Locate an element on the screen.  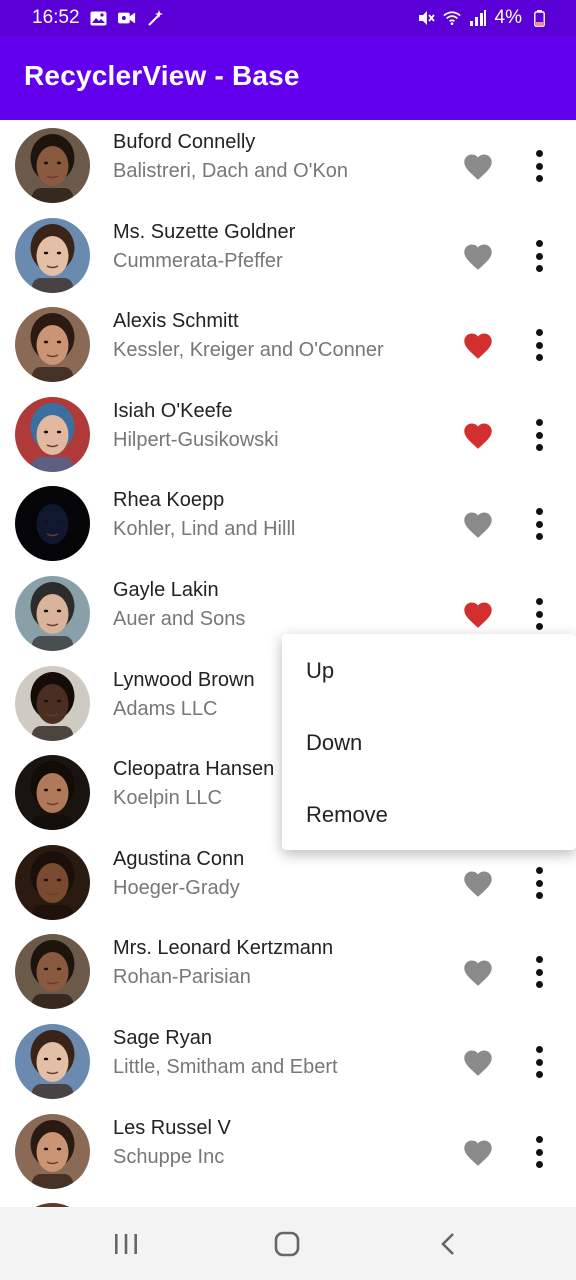
item-company: Schuppe Inc is located at coordinates (169, 1157).